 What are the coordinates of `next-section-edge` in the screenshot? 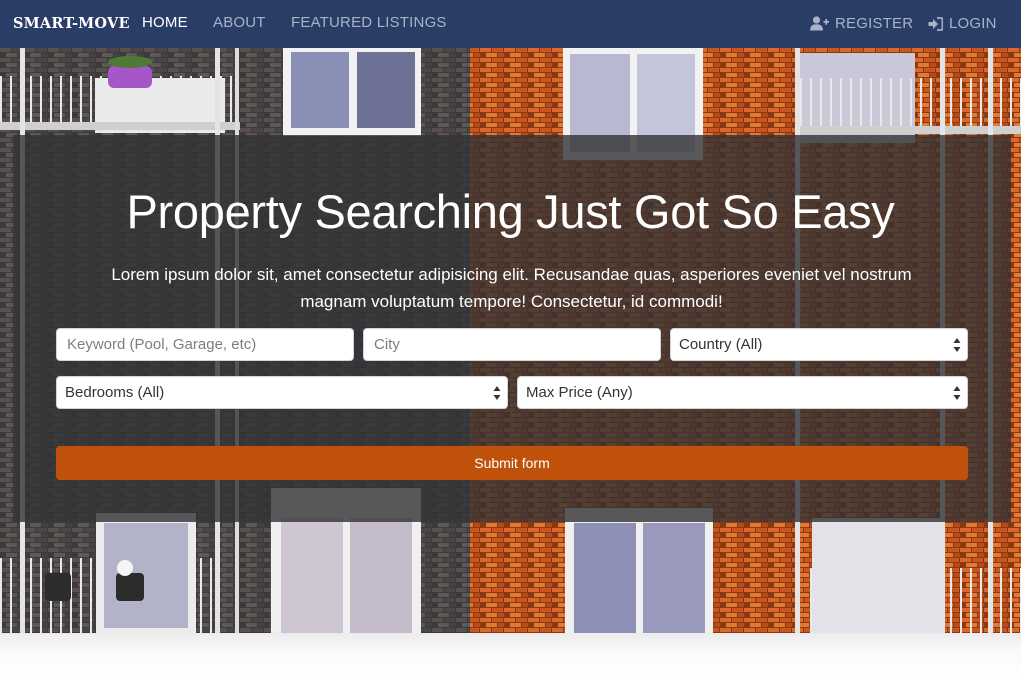 It's located at (510, 655).